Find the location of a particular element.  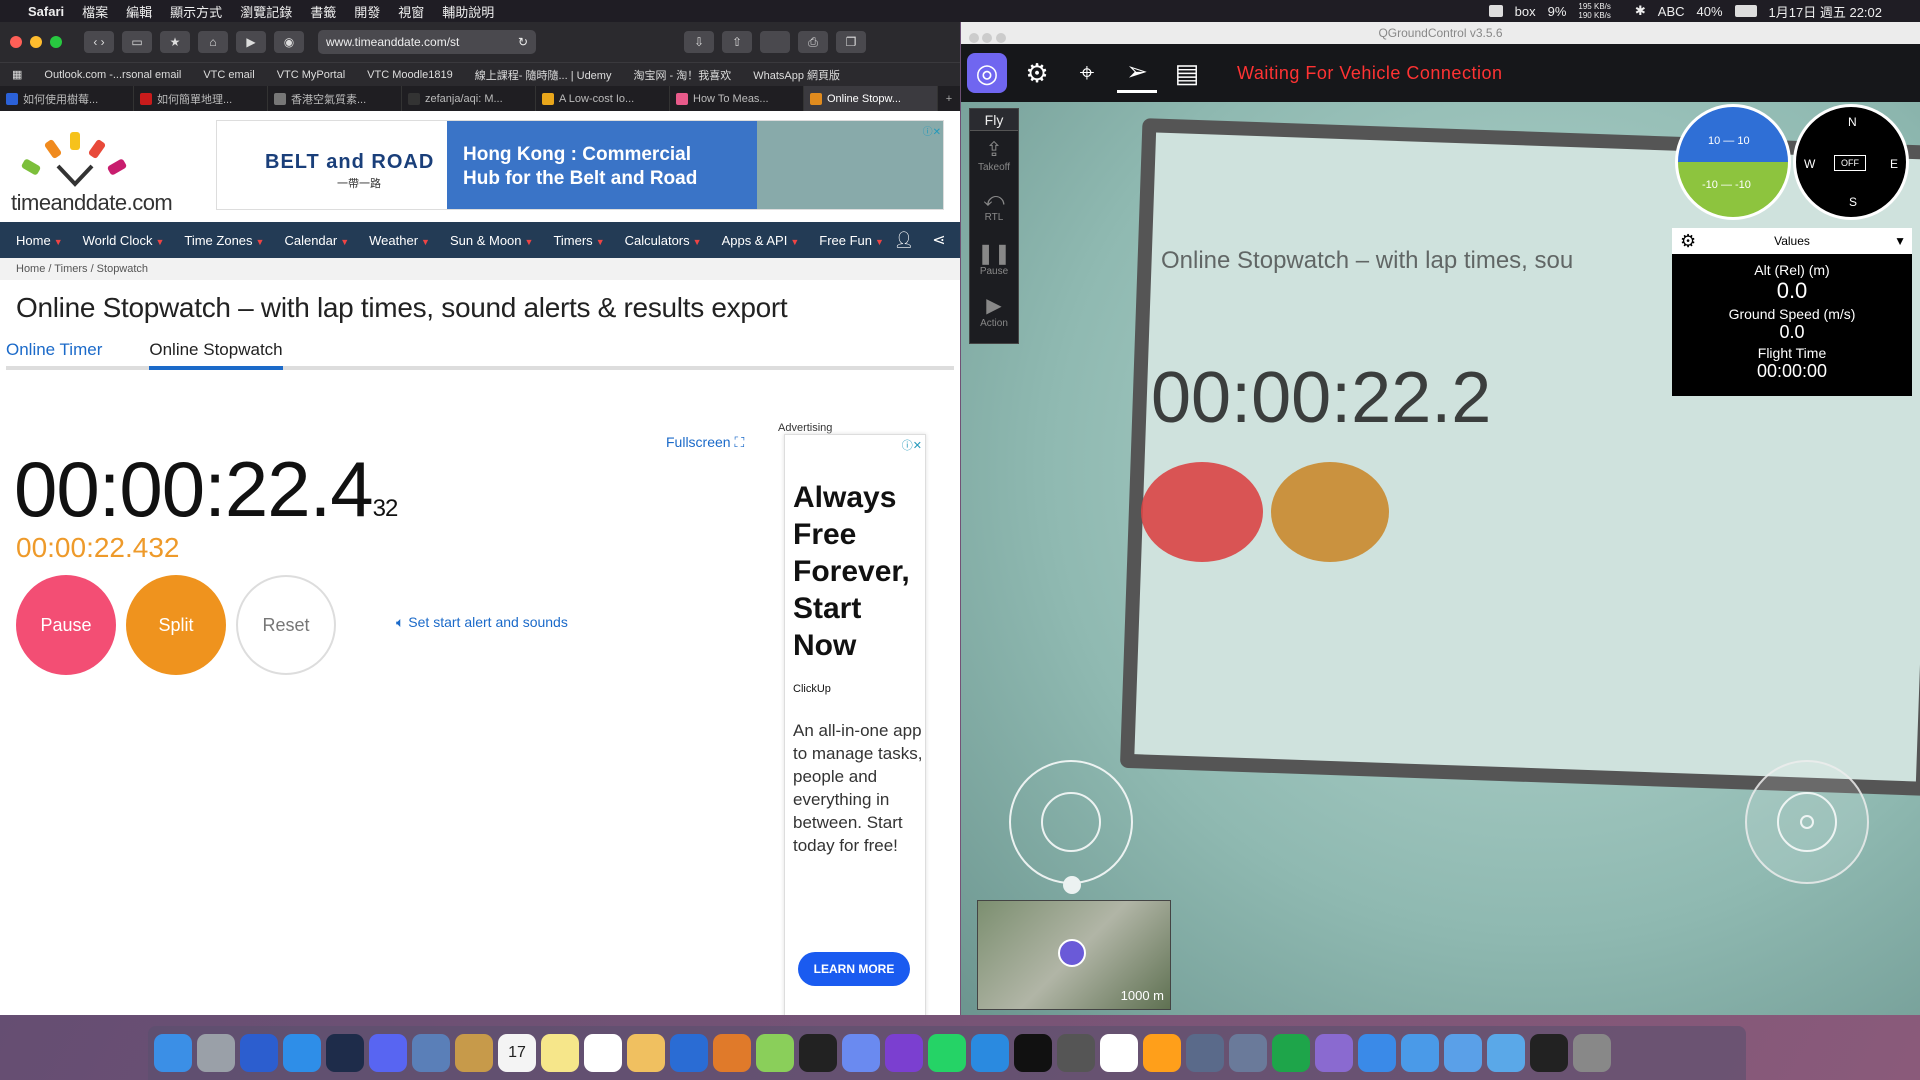

analyze-view-icon: ▤ is located at coordinates (1187, 73).